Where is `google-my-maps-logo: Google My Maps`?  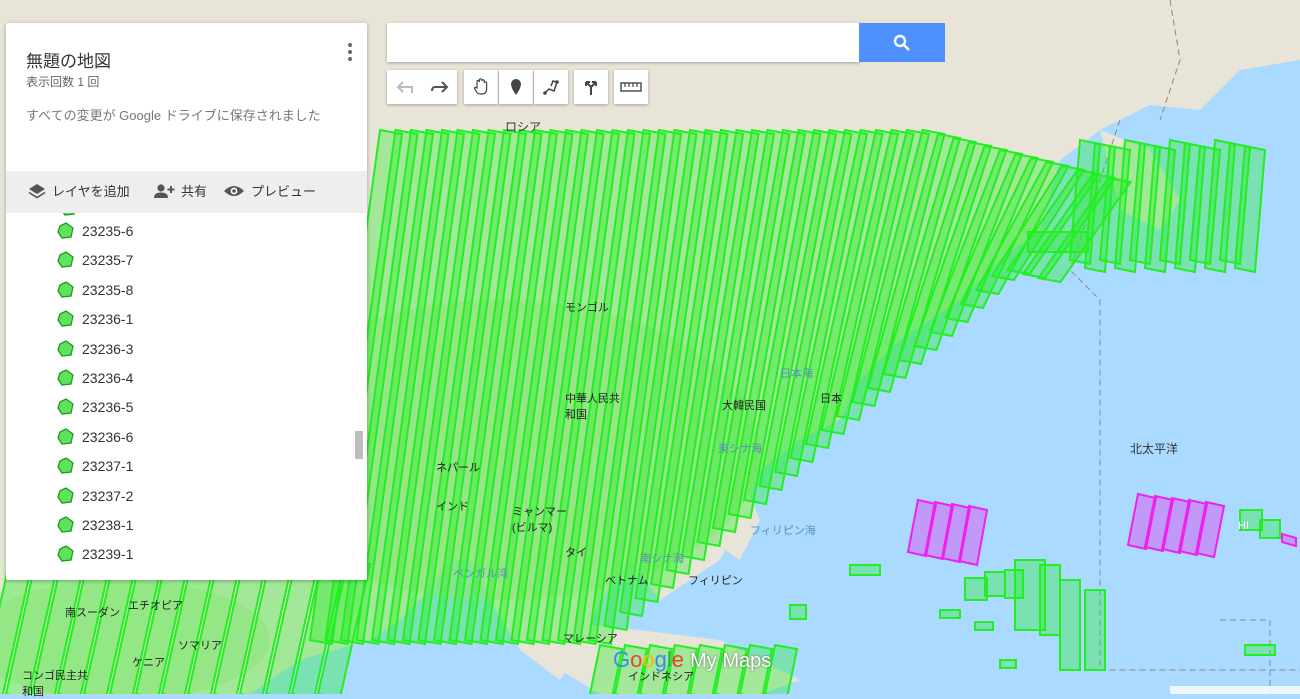
google-my-maps-logo: Google My Maps is located at coordinates (692, 659).